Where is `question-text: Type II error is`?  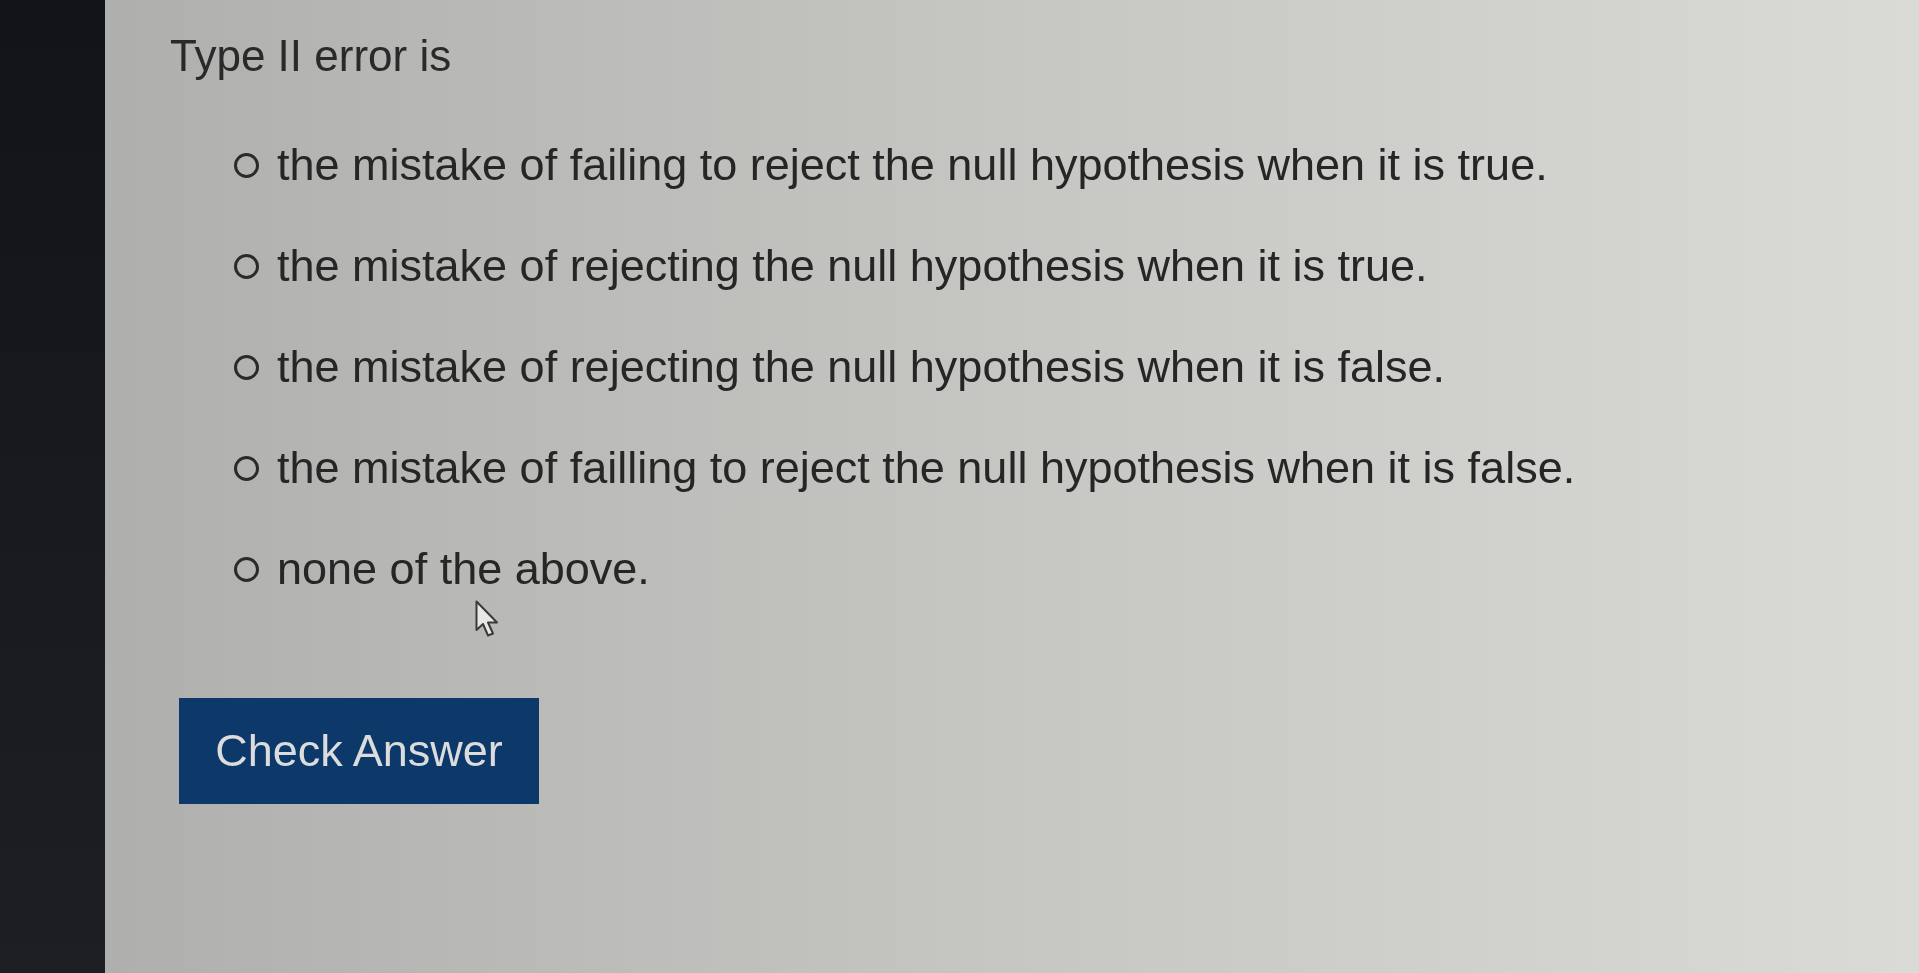 question-text: Type II error is is located at coordinates (311, 56).